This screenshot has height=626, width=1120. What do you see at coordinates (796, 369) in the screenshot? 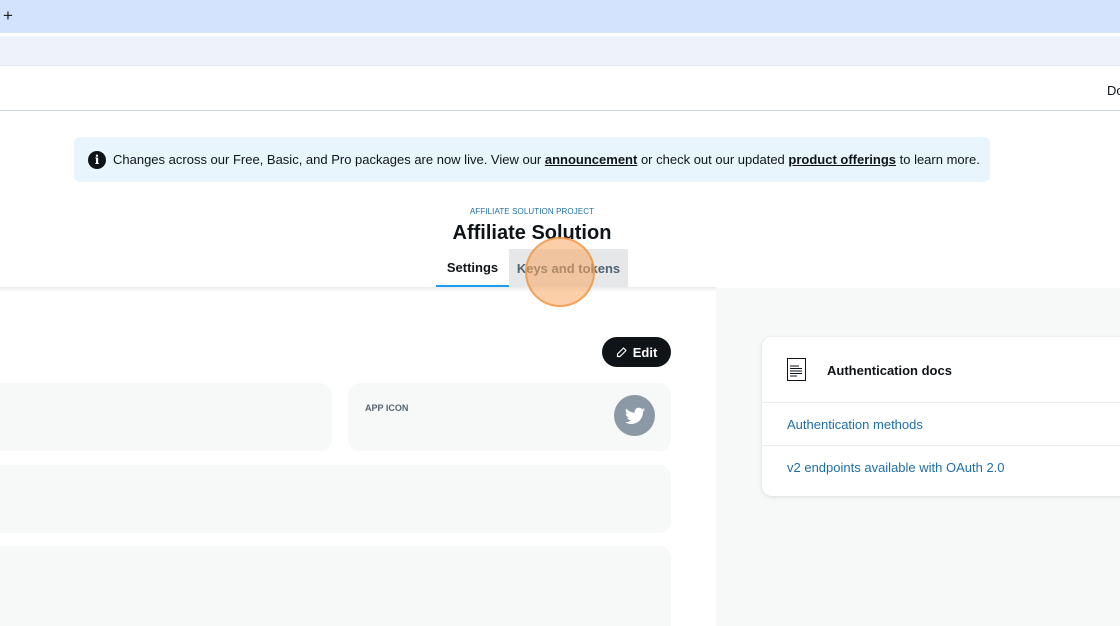
I see `document-icon` at bounding box center [796, 369].